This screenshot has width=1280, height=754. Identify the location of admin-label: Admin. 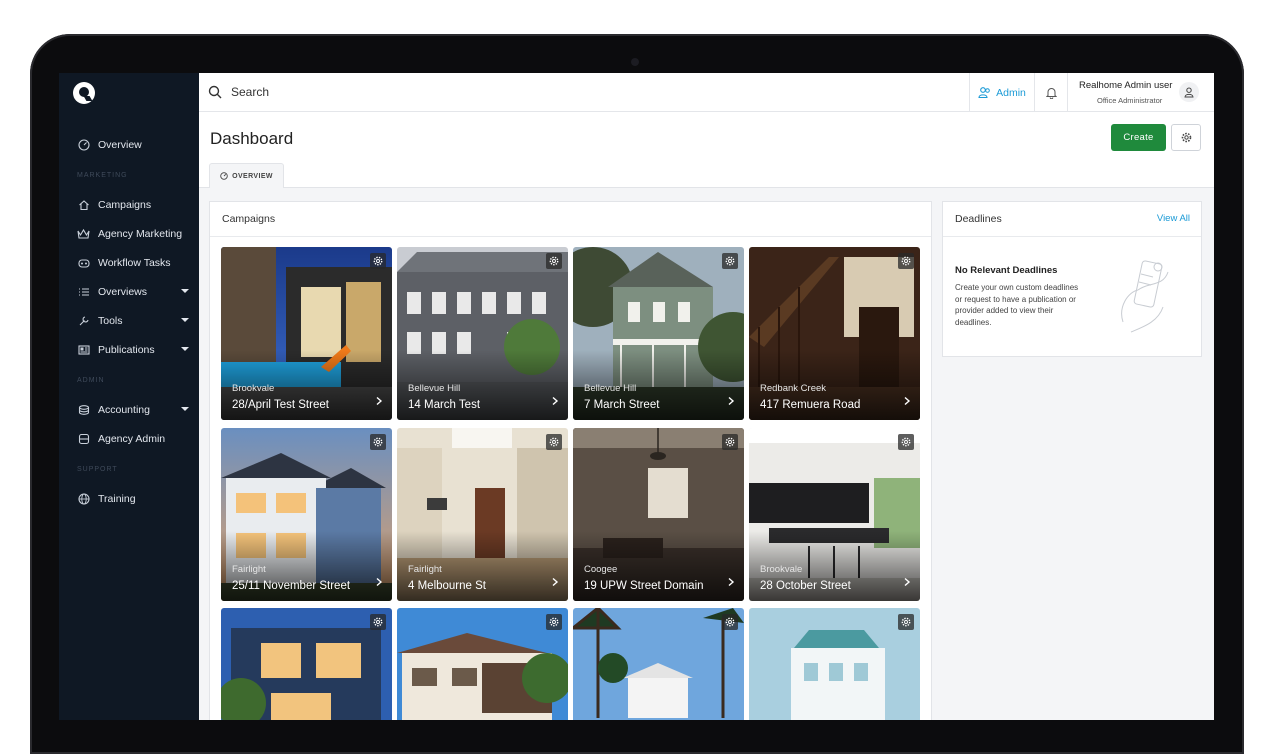
(1011, 92).